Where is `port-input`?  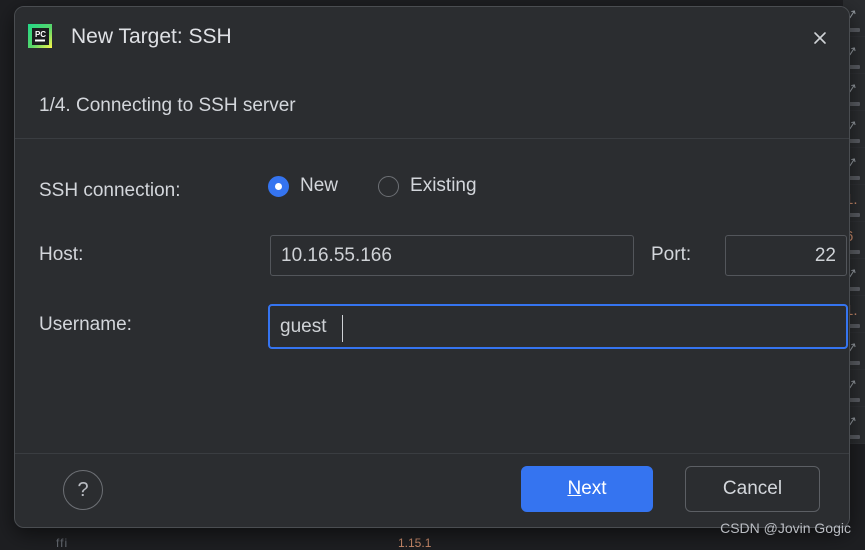 port-input is located at coordinates (786, 255).